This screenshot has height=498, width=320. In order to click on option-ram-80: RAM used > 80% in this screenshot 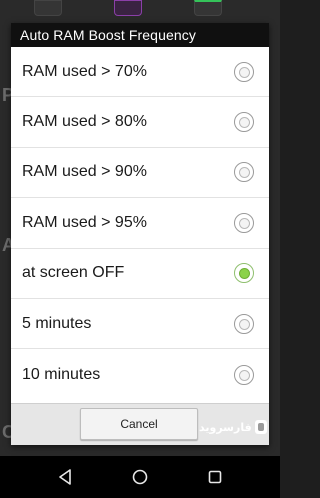, I will do `click(140, 122)`.